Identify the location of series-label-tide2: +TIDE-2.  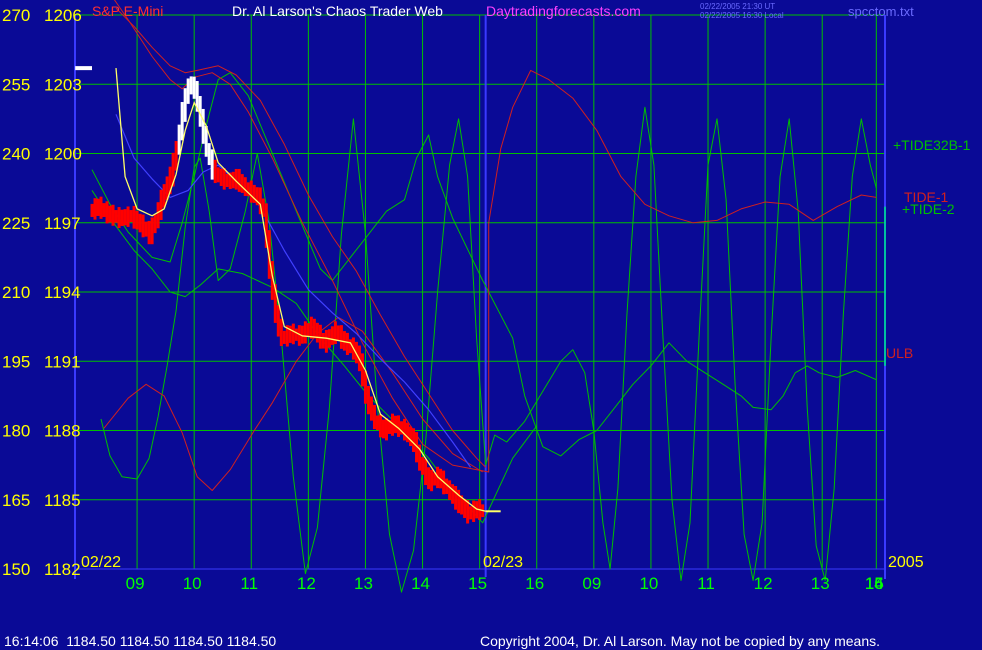
(928, 209).